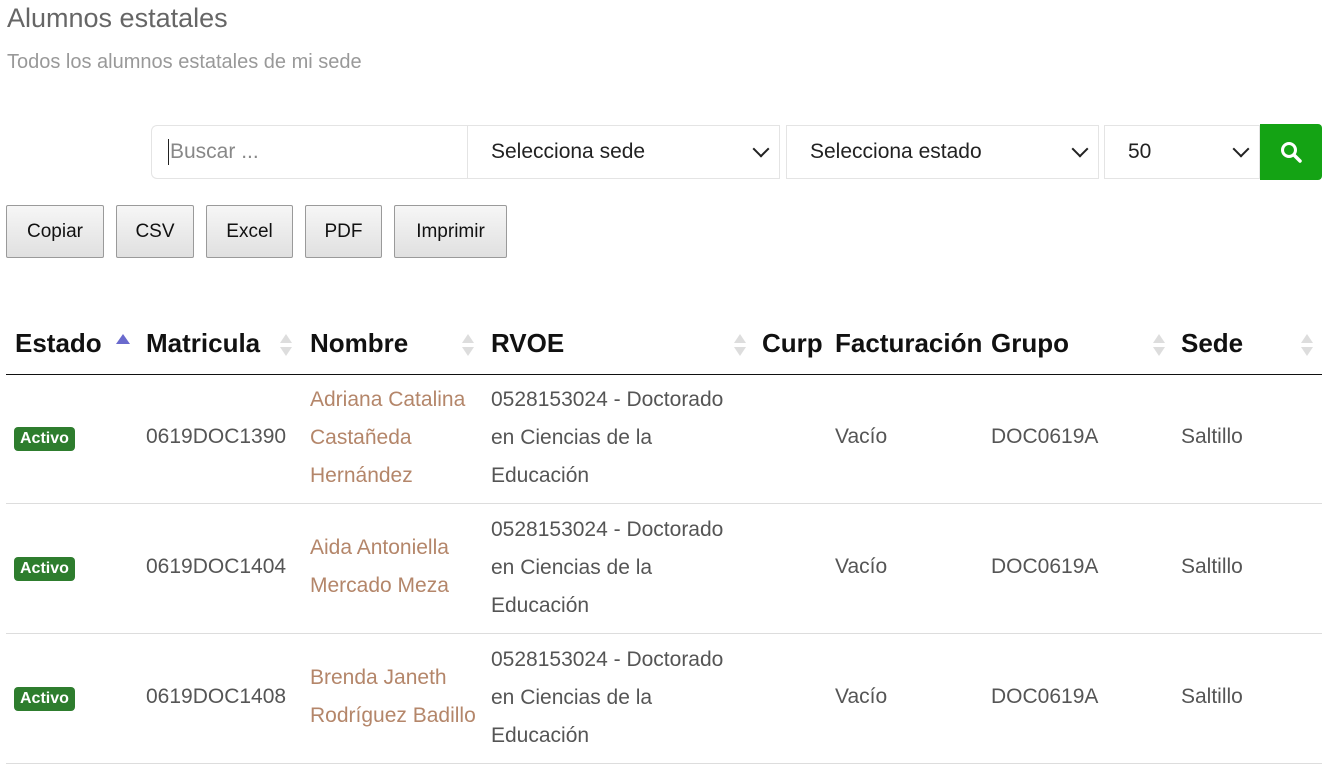 The width and height of the screenshot is (1337, 767). Describe the element at coordinates (379, 585) in the screenshot. I see `name-line: Mercado Meza` at that location.